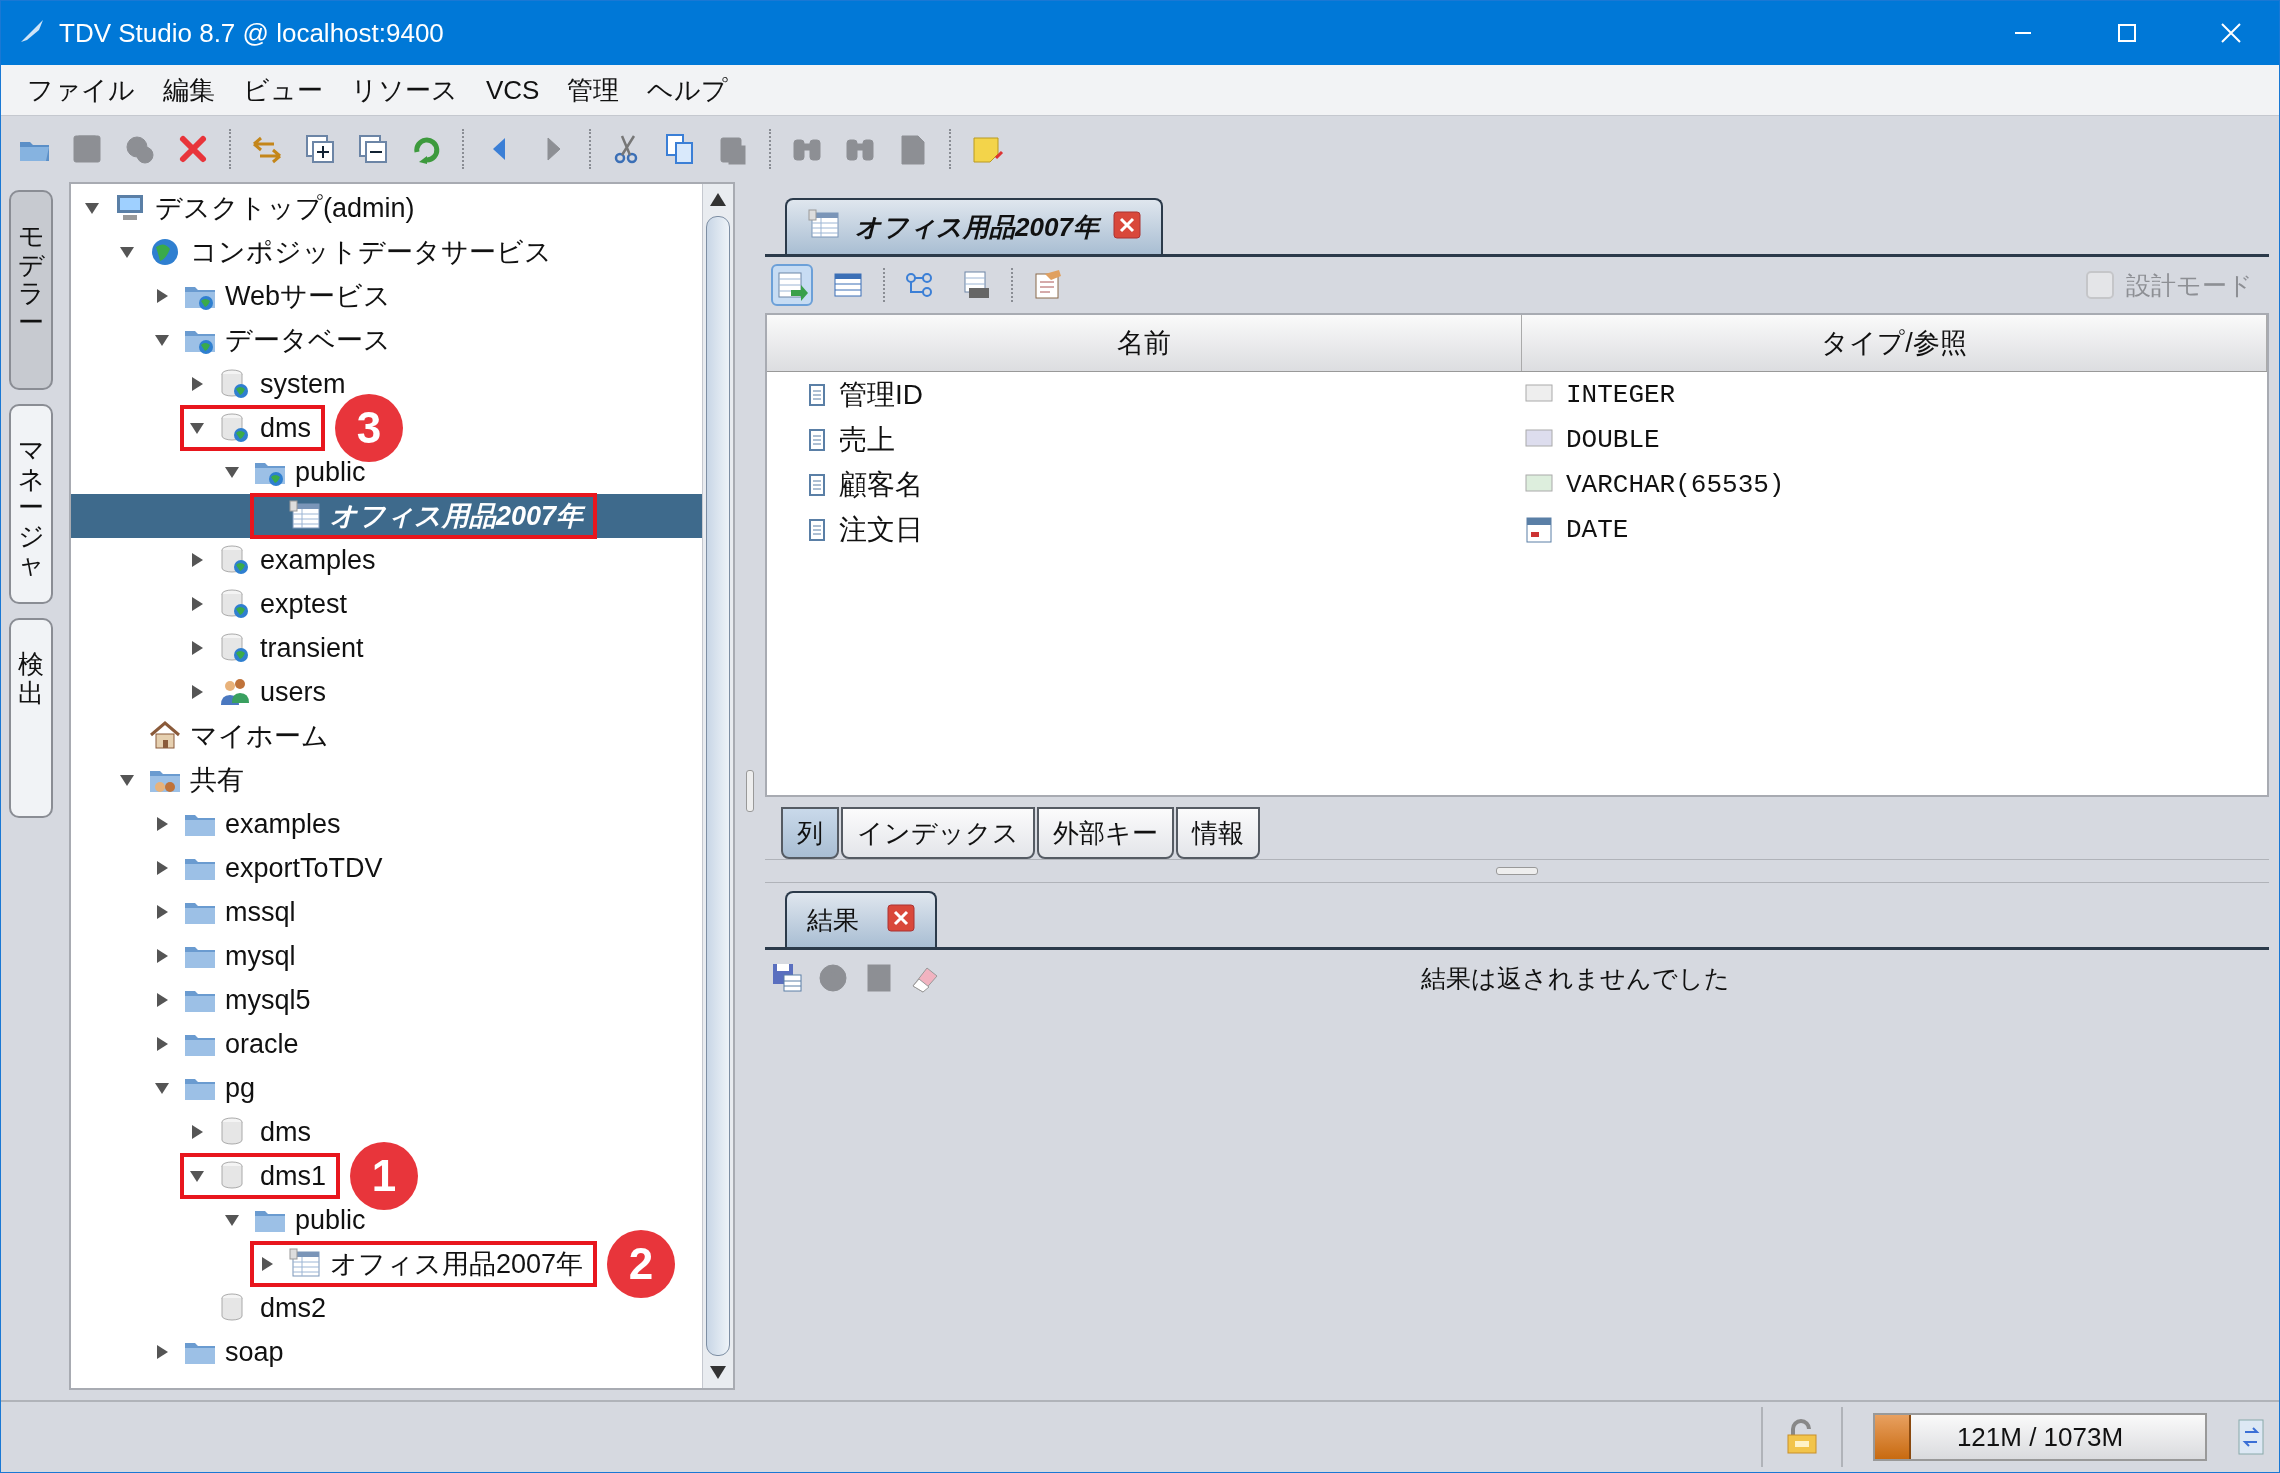 This screenshot has width=2280, height=1473. What do you see at coordinates (1105, 833) in the screenshot?
I see `tab: 外部キー` at bounding box center [1105, 833].